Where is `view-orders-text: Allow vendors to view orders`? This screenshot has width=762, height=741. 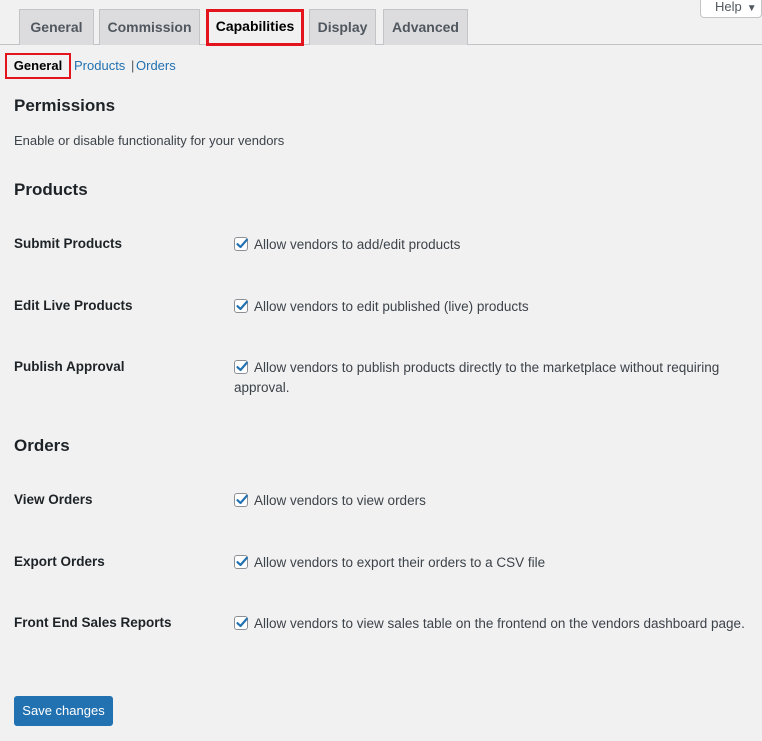 view-orders-text: Allow vendors to view orders is located at coordinates (340, 500).